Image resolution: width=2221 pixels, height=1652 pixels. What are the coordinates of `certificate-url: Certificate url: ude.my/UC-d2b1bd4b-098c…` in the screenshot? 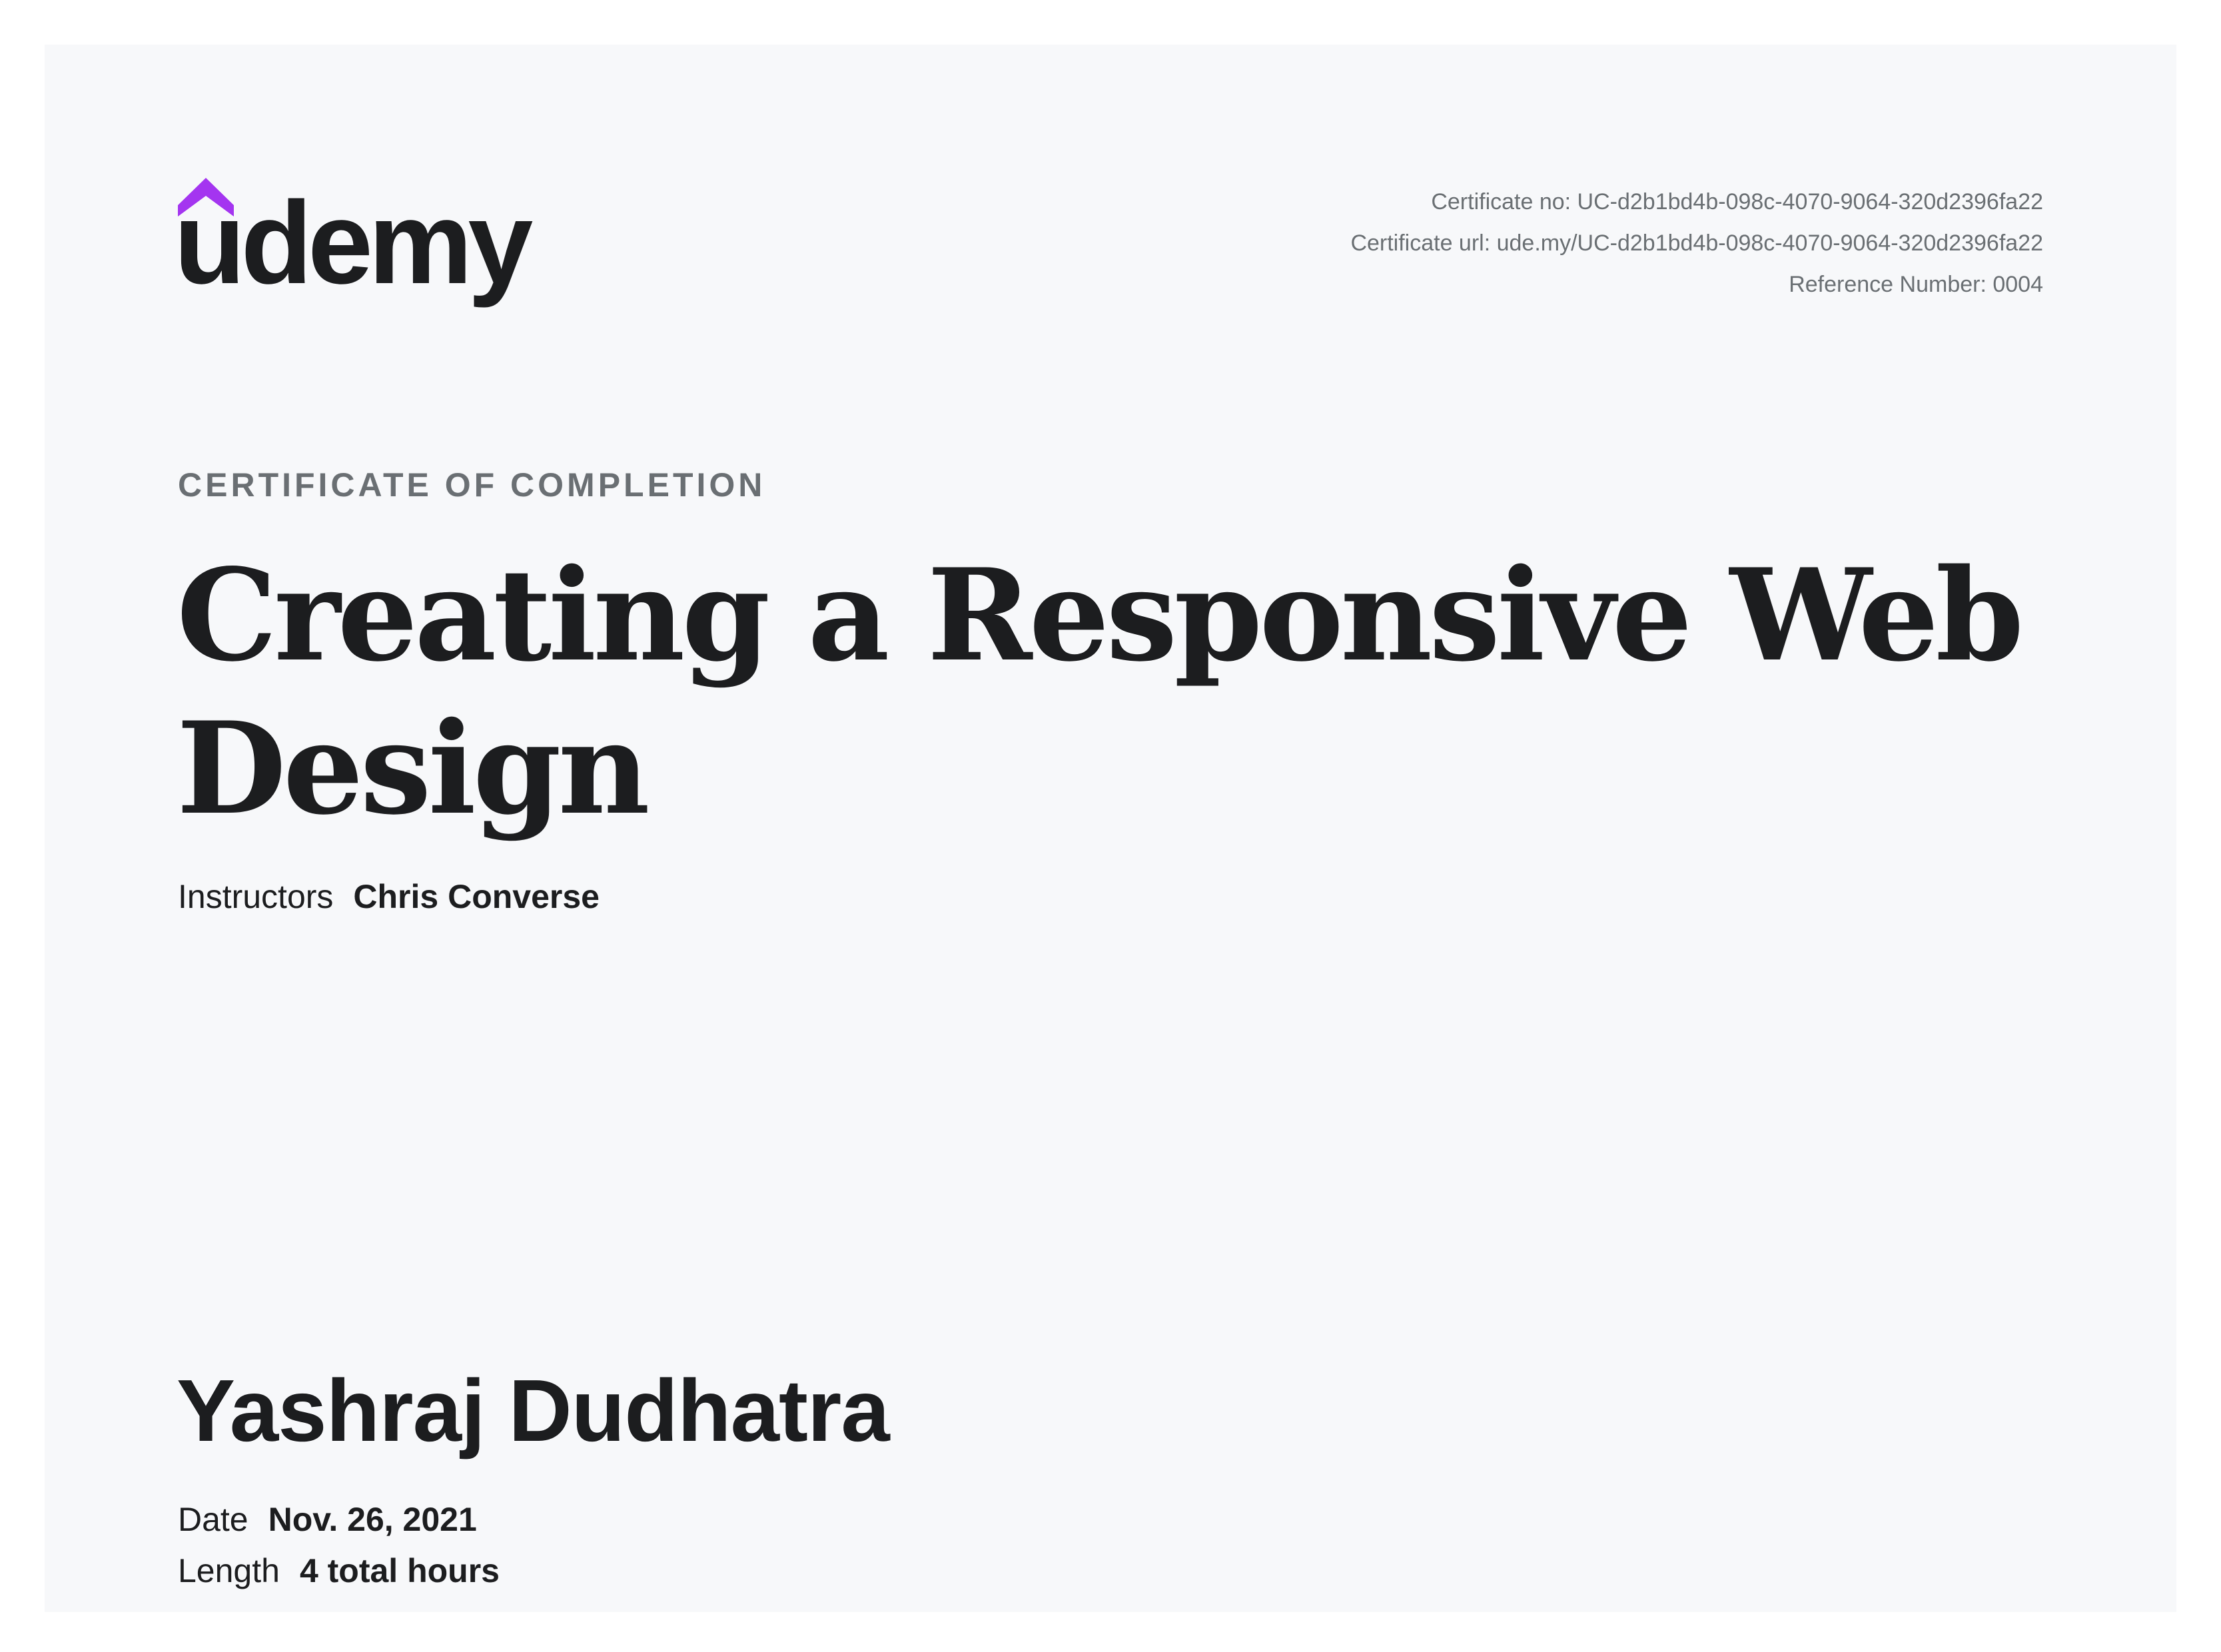 It's located at (1696, 243).